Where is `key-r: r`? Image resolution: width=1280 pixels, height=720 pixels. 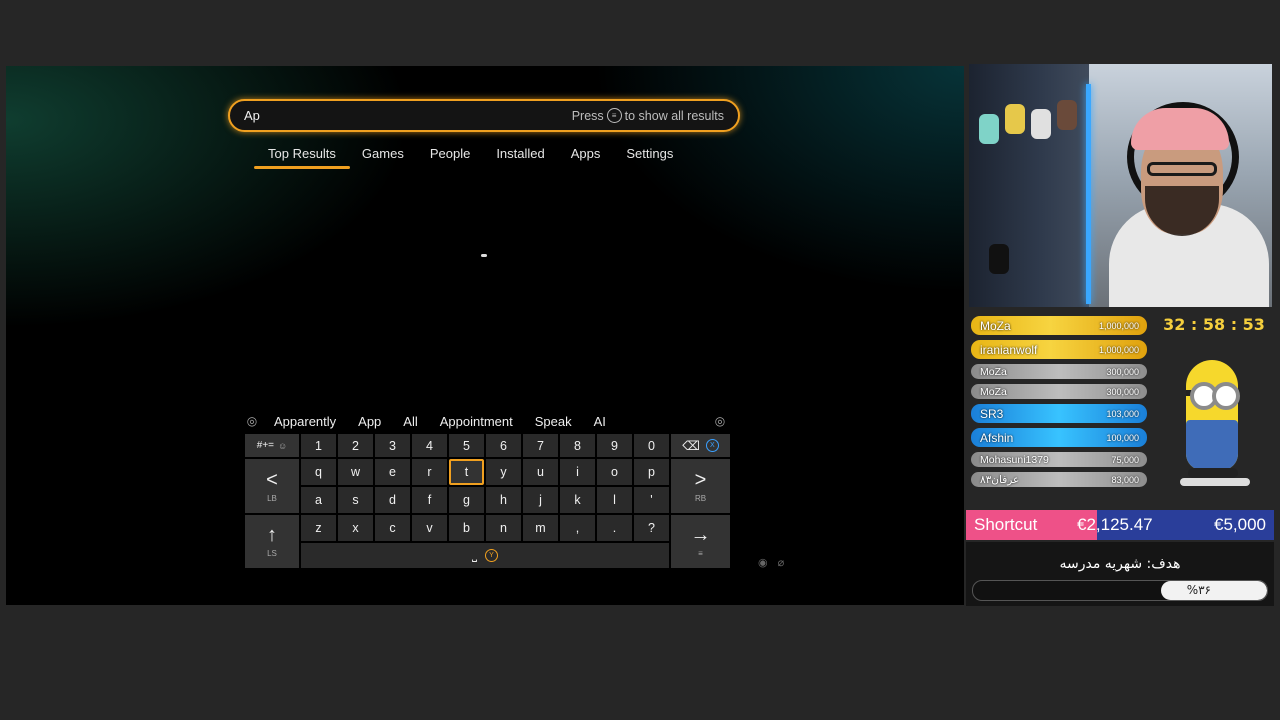 key-r: r is located at coordinates (429, 472).